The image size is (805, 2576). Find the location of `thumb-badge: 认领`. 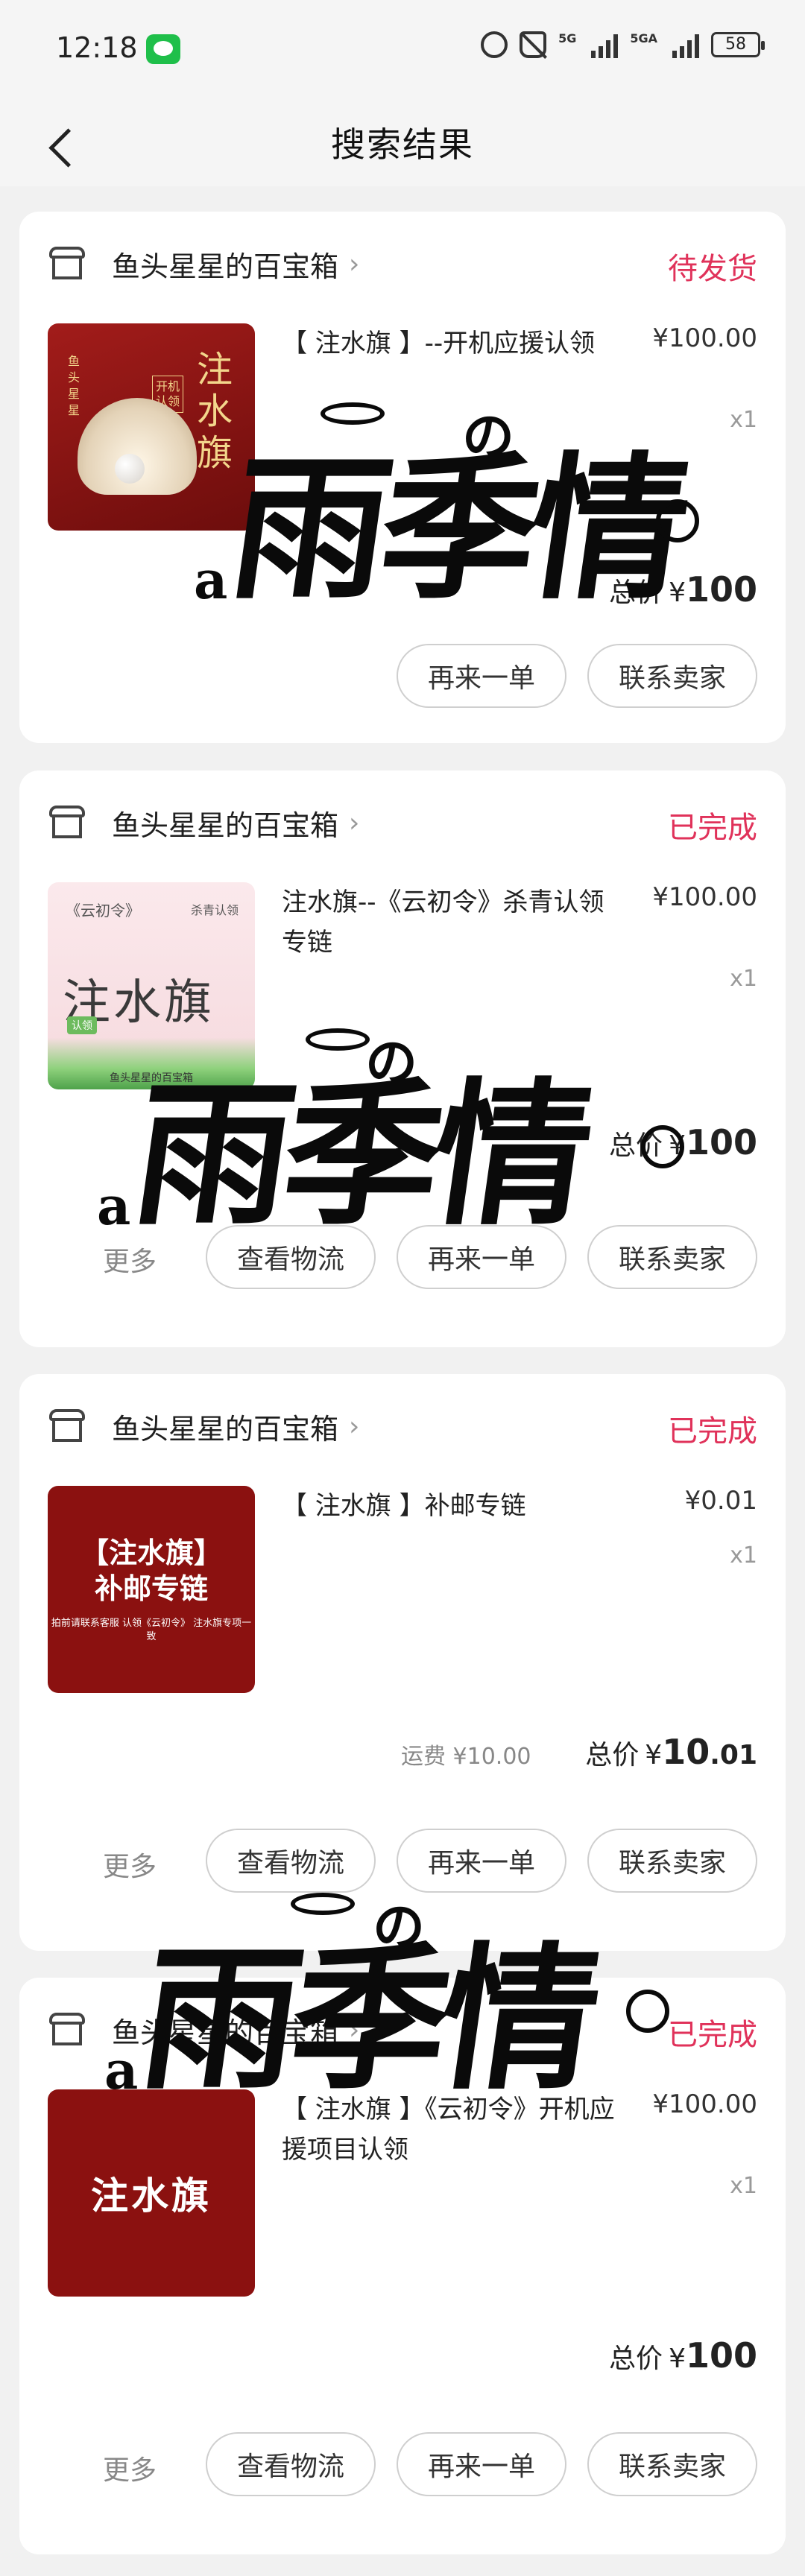

thumb-badge: 认领 is located at coordinates (82, 1025).